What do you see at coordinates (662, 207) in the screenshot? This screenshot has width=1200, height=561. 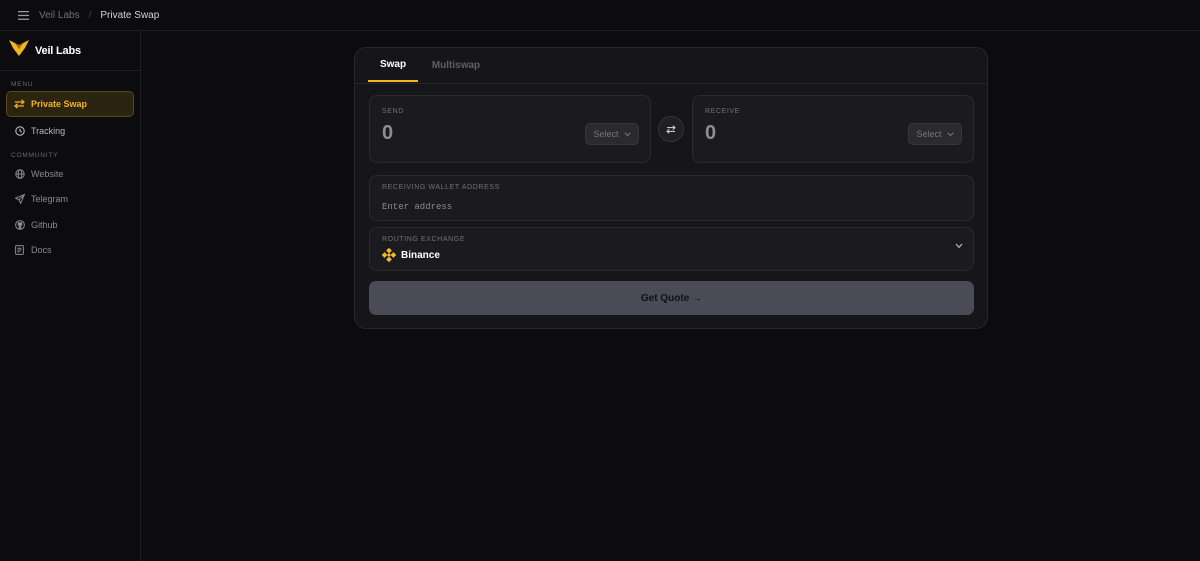 I see `wallet-address-input` at bounding box center [662, 207].